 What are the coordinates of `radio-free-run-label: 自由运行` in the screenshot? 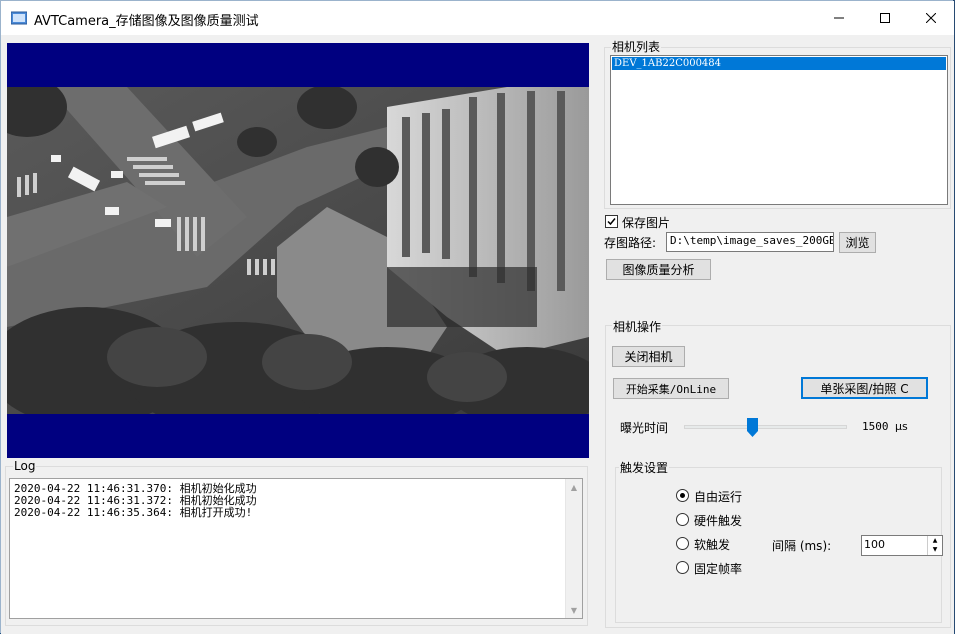 It's located at (718, 497).